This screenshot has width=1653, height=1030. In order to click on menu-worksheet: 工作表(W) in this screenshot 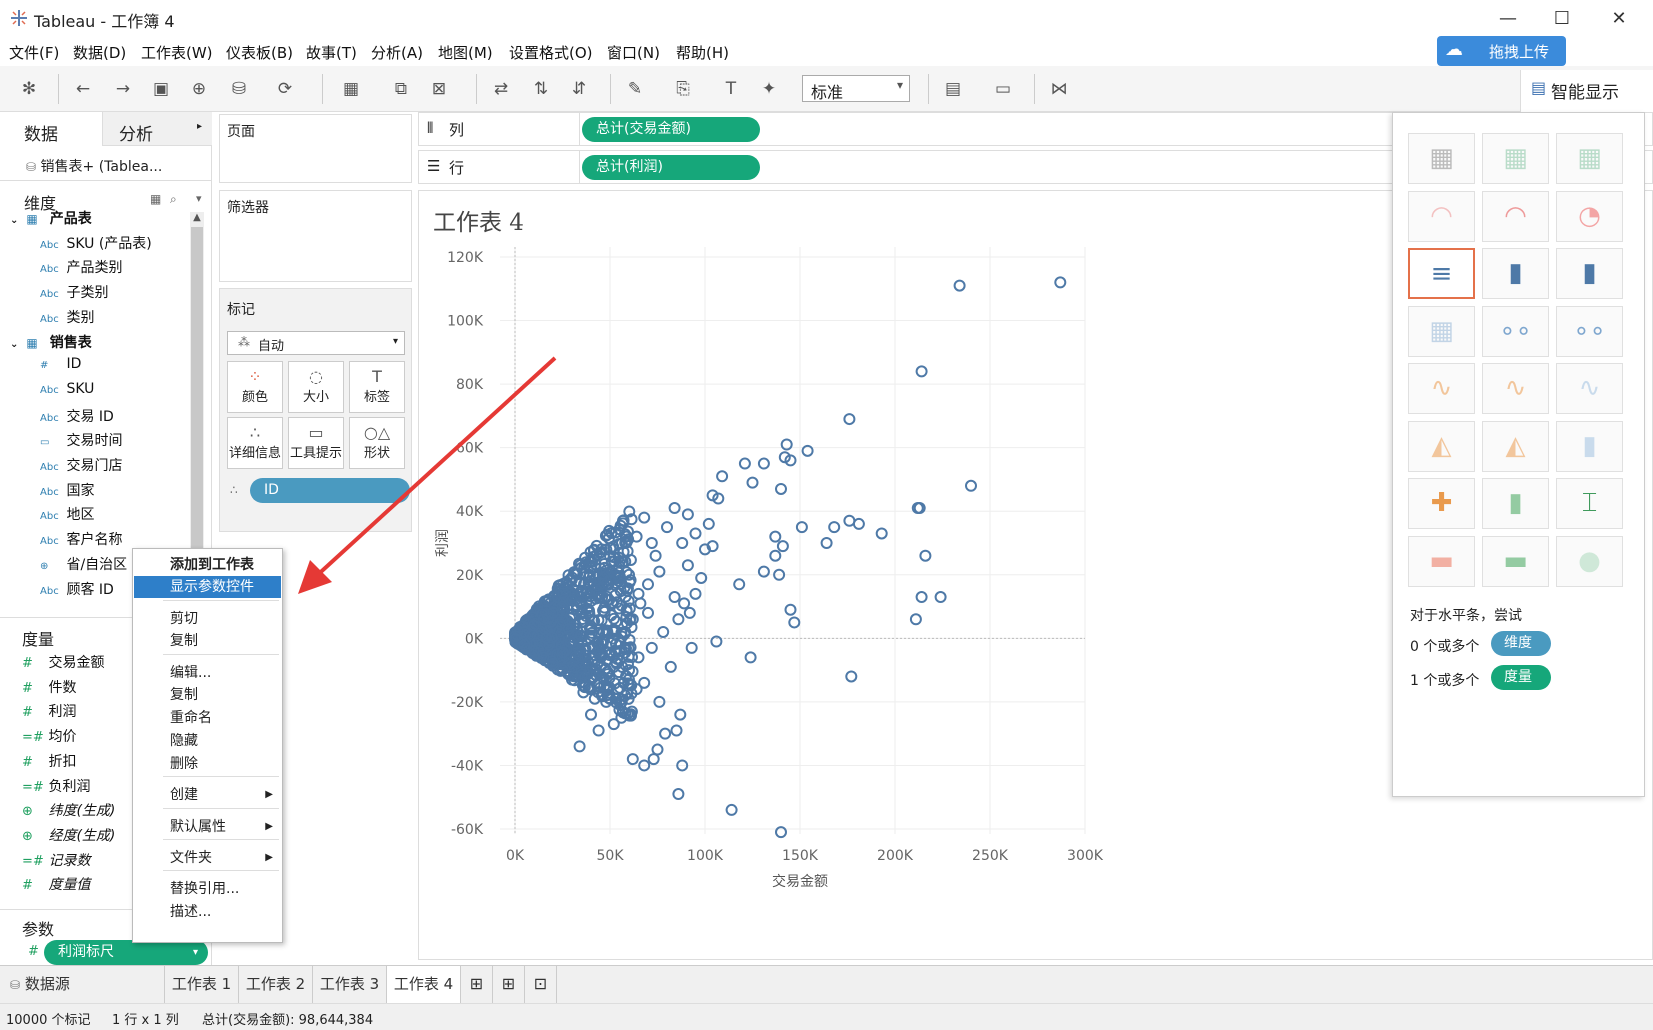, I will do `click(177, 52)`.